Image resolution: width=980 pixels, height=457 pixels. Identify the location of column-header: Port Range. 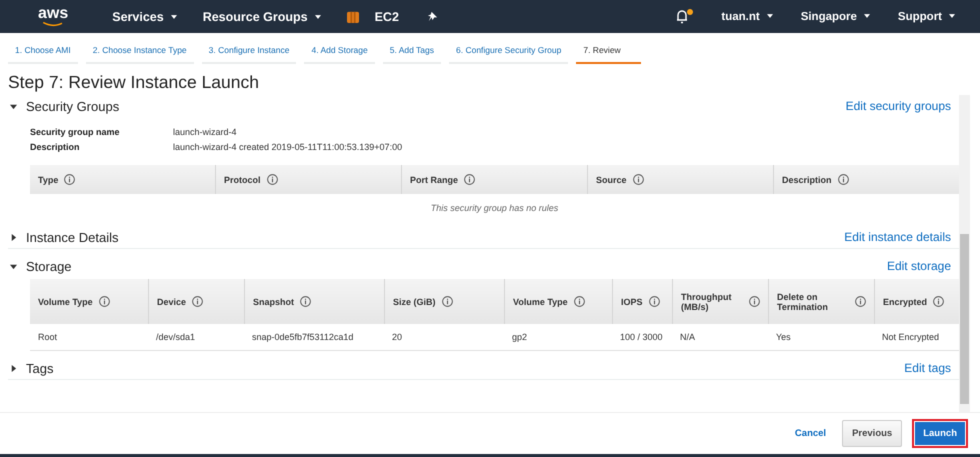
(434, 179).